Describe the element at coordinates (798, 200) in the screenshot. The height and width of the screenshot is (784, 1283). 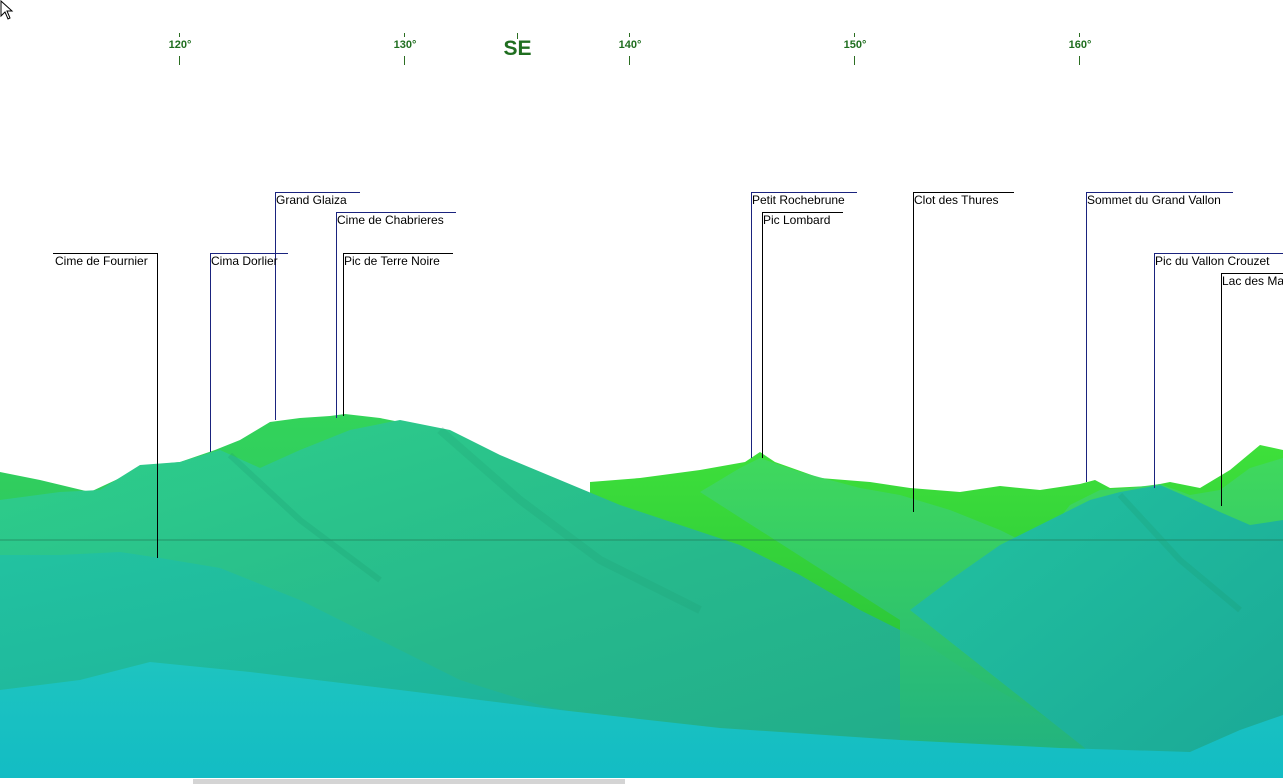
I see `peak-name-label: Petit Rochebrune` at that location.